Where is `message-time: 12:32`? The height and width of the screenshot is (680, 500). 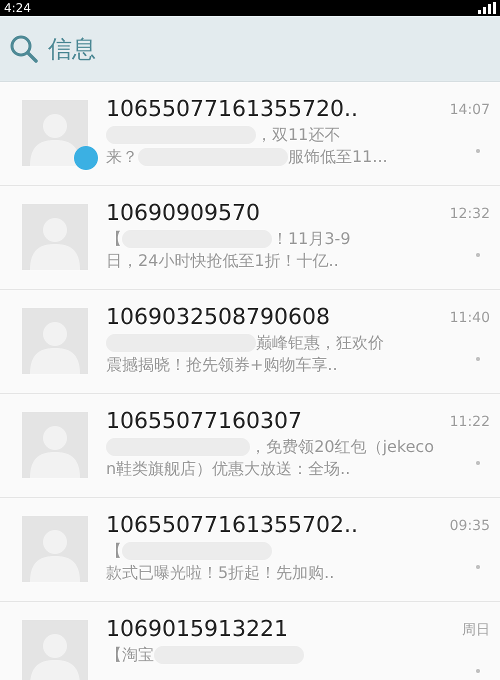
message-time: 12:32 is located at coordinates (470, 214).